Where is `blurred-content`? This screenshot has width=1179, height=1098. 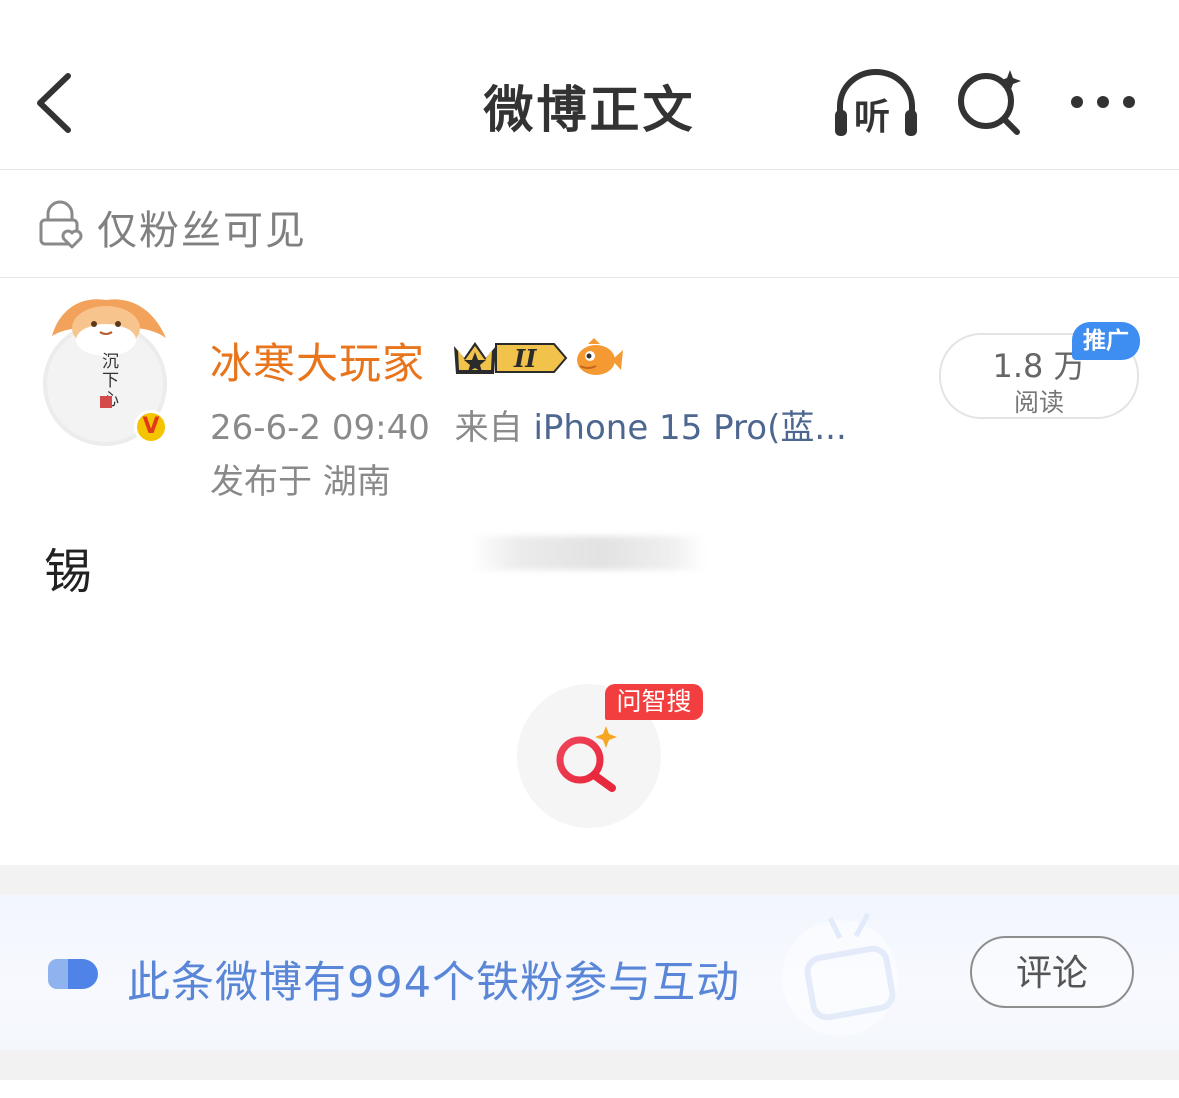 blurred-content is located at coordinates (588, 553).